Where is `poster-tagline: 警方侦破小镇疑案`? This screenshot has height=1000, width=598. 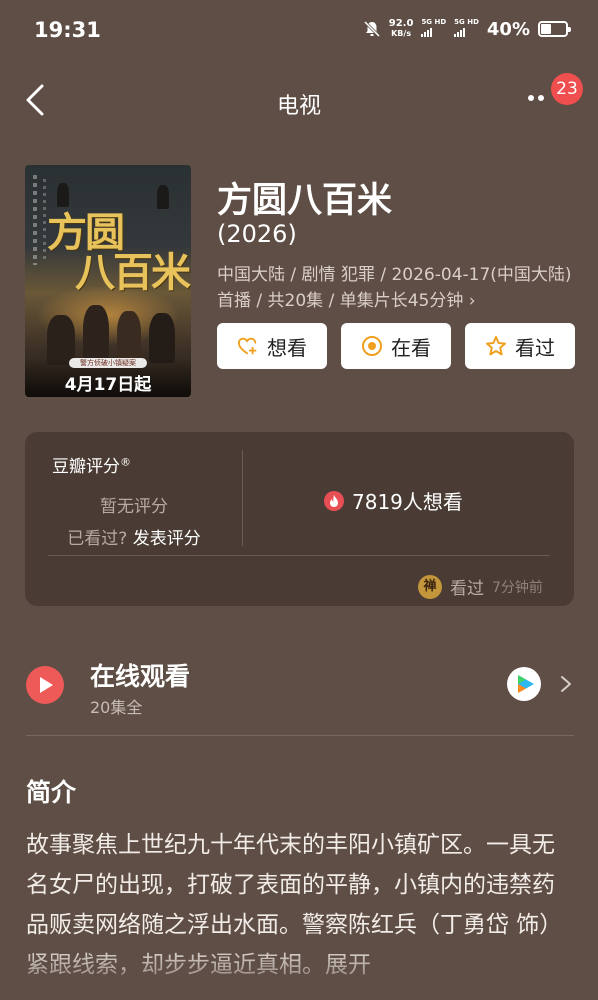
poster-tagline: 警方侦破小镇疑案 is located at coordinates (108, 363).